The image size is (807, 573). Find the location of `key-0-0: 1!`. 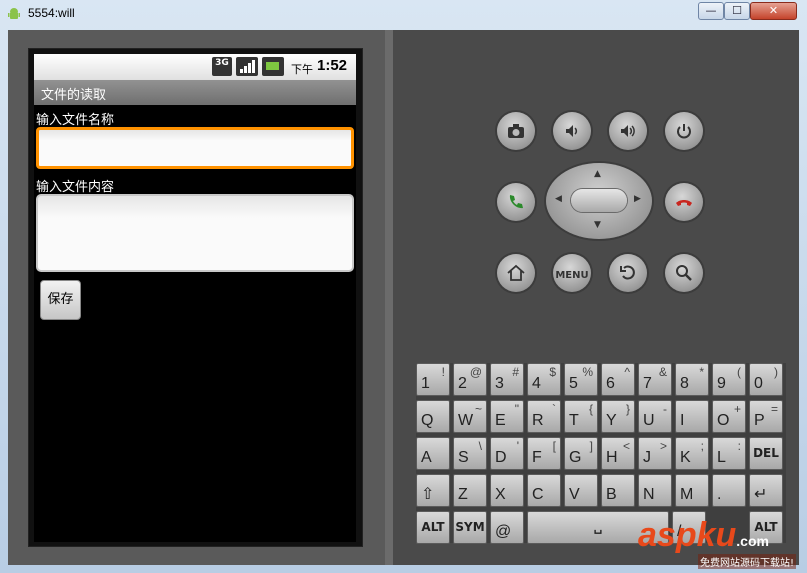

key-0-0: 1! is located at coordinates (433, 379).